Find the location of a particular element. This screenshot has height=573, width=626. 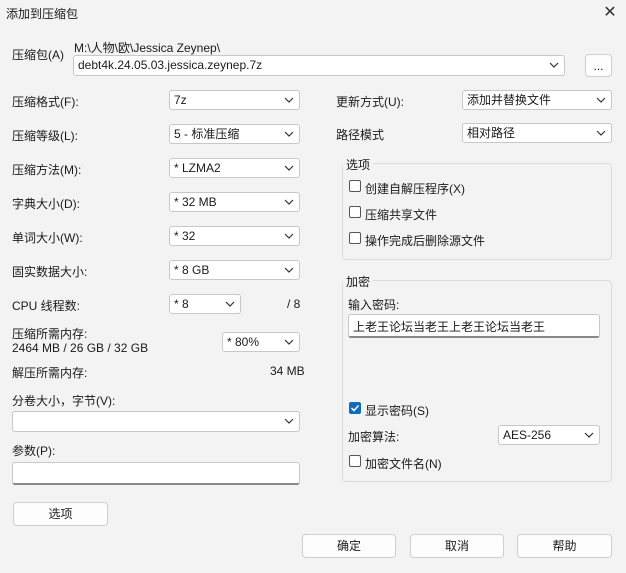

update-label: 更新方式(U): is located at coordinates (370, 102).